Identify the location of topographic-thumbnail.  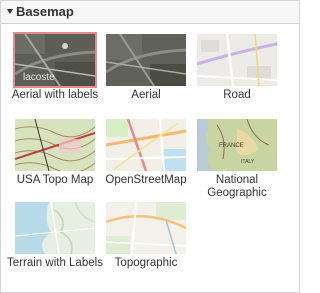
(146, 228).